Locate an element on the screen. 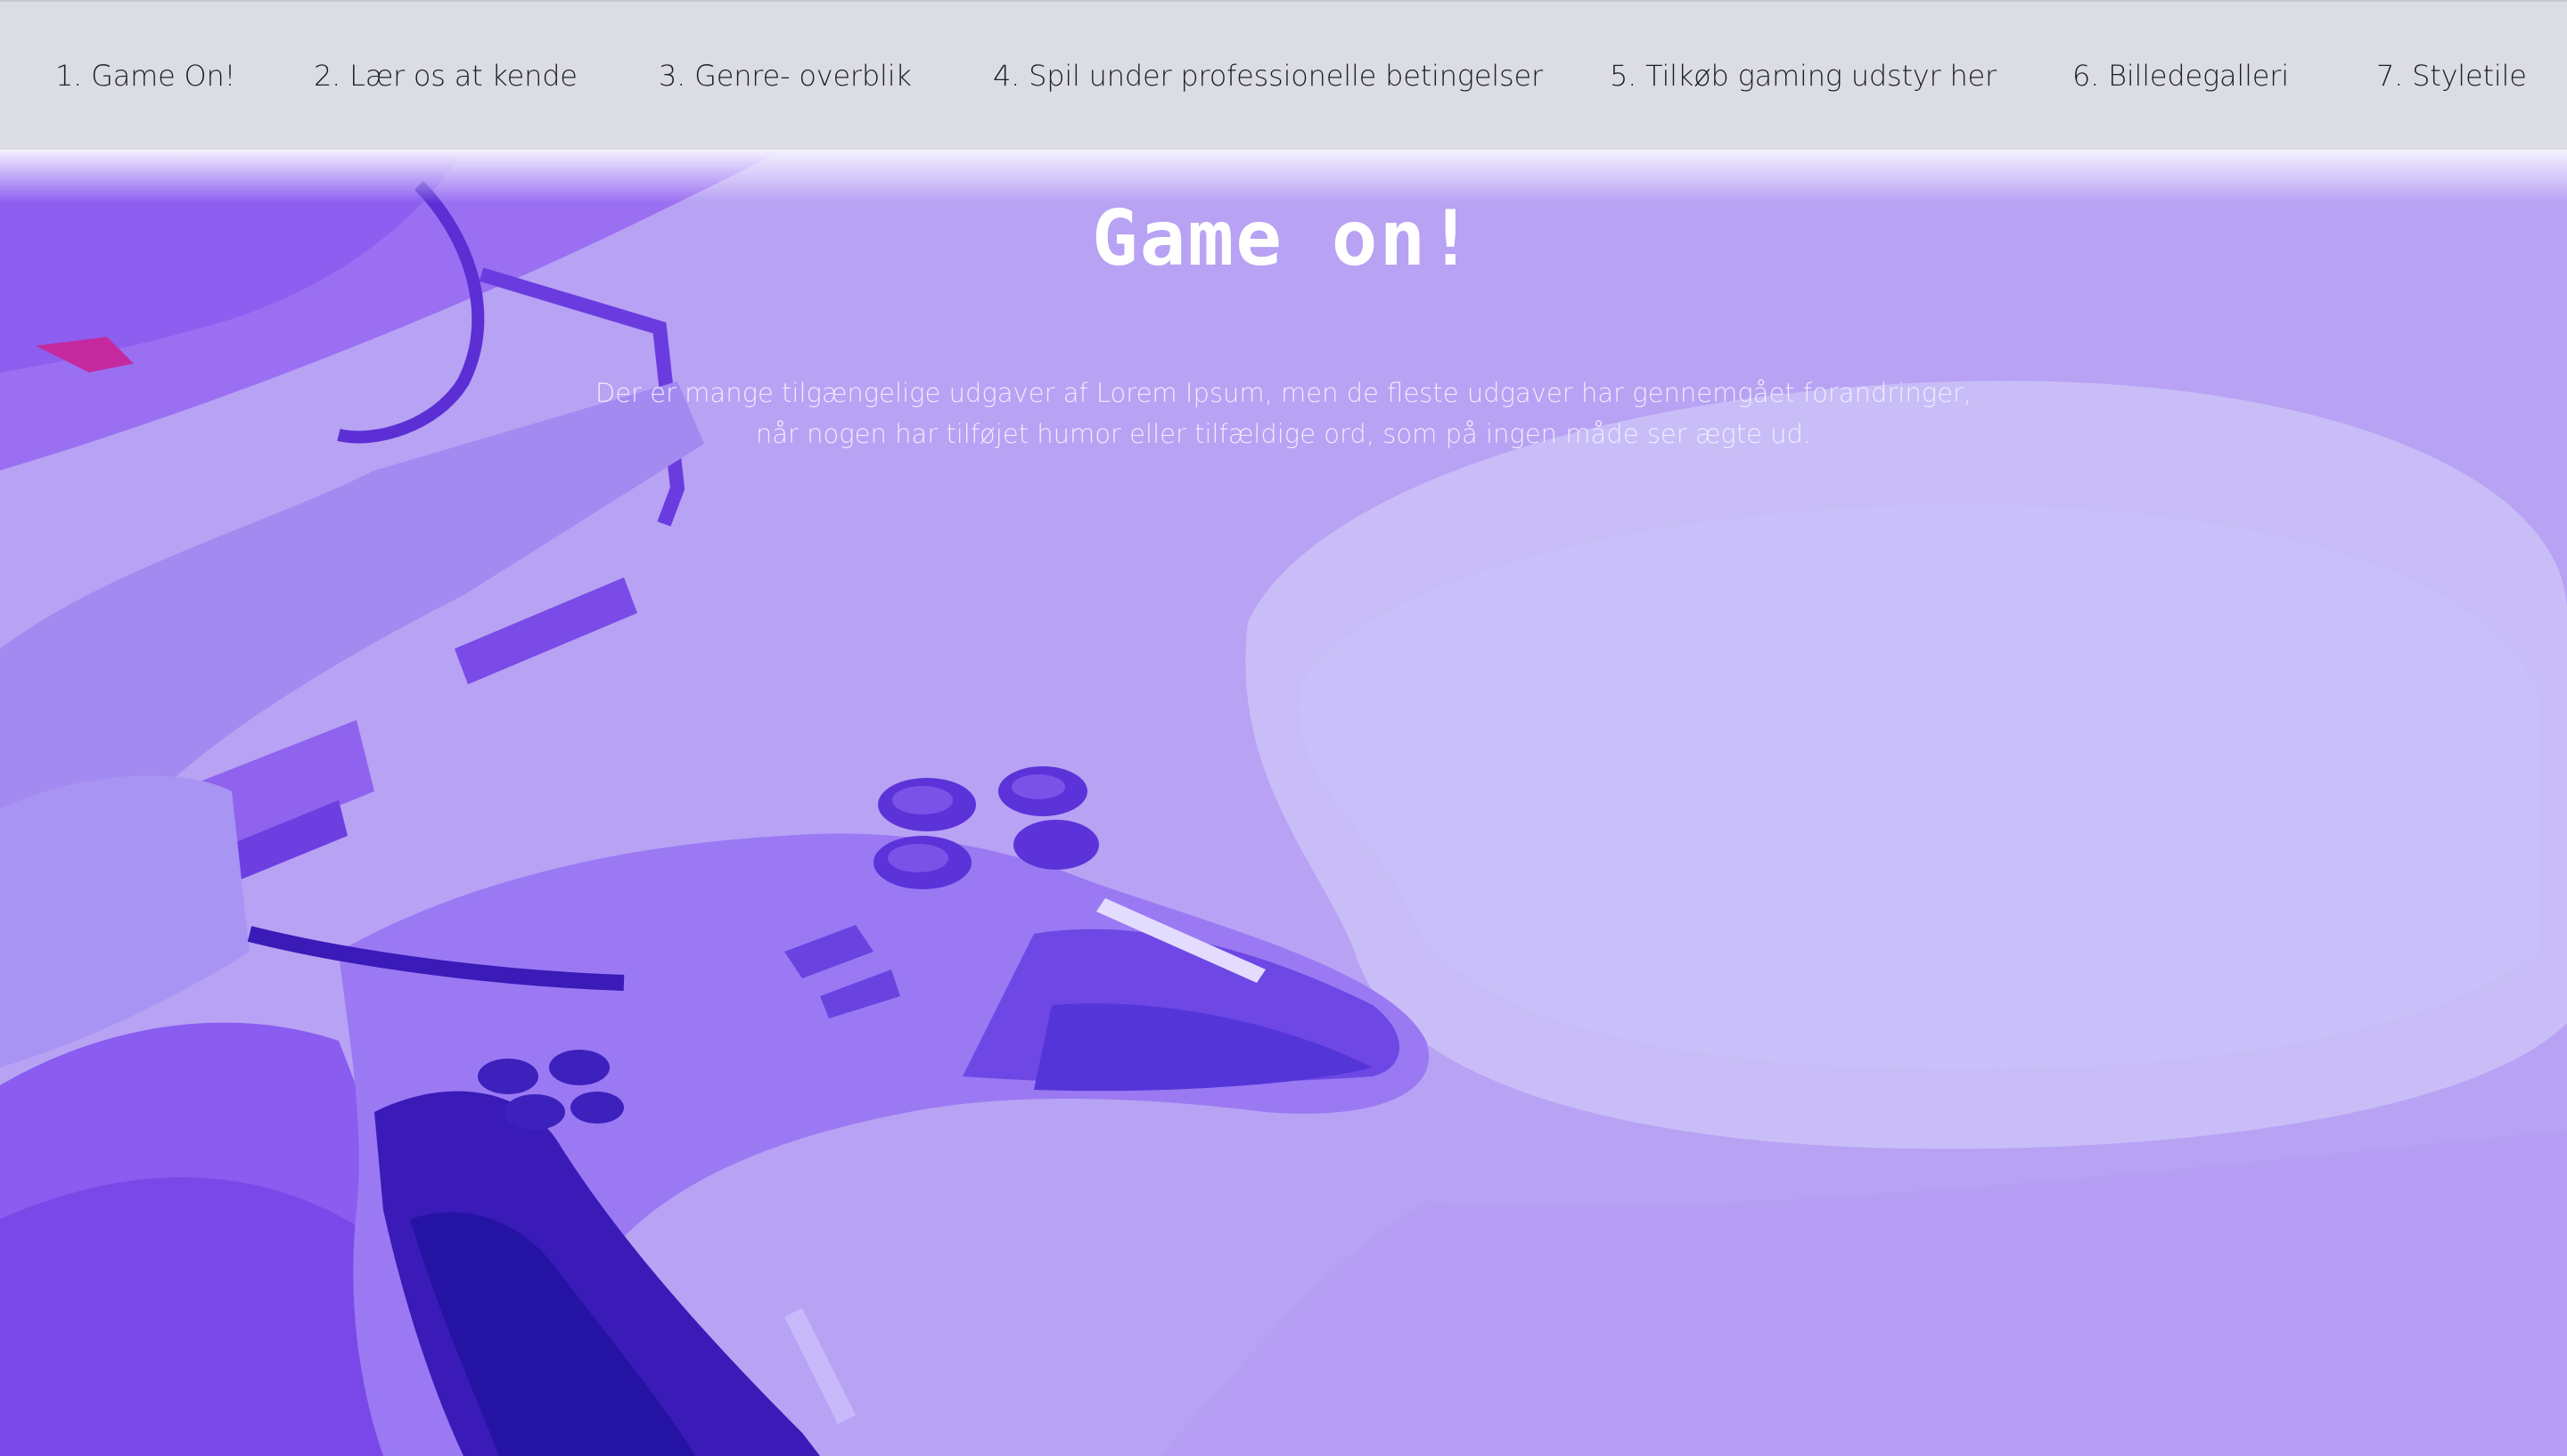 The width and height of the screenshot is (2567, 1456). nav-item-professional-conditions: 4. Spil under professionelle betingelser is located at coordinates (1268, 76).